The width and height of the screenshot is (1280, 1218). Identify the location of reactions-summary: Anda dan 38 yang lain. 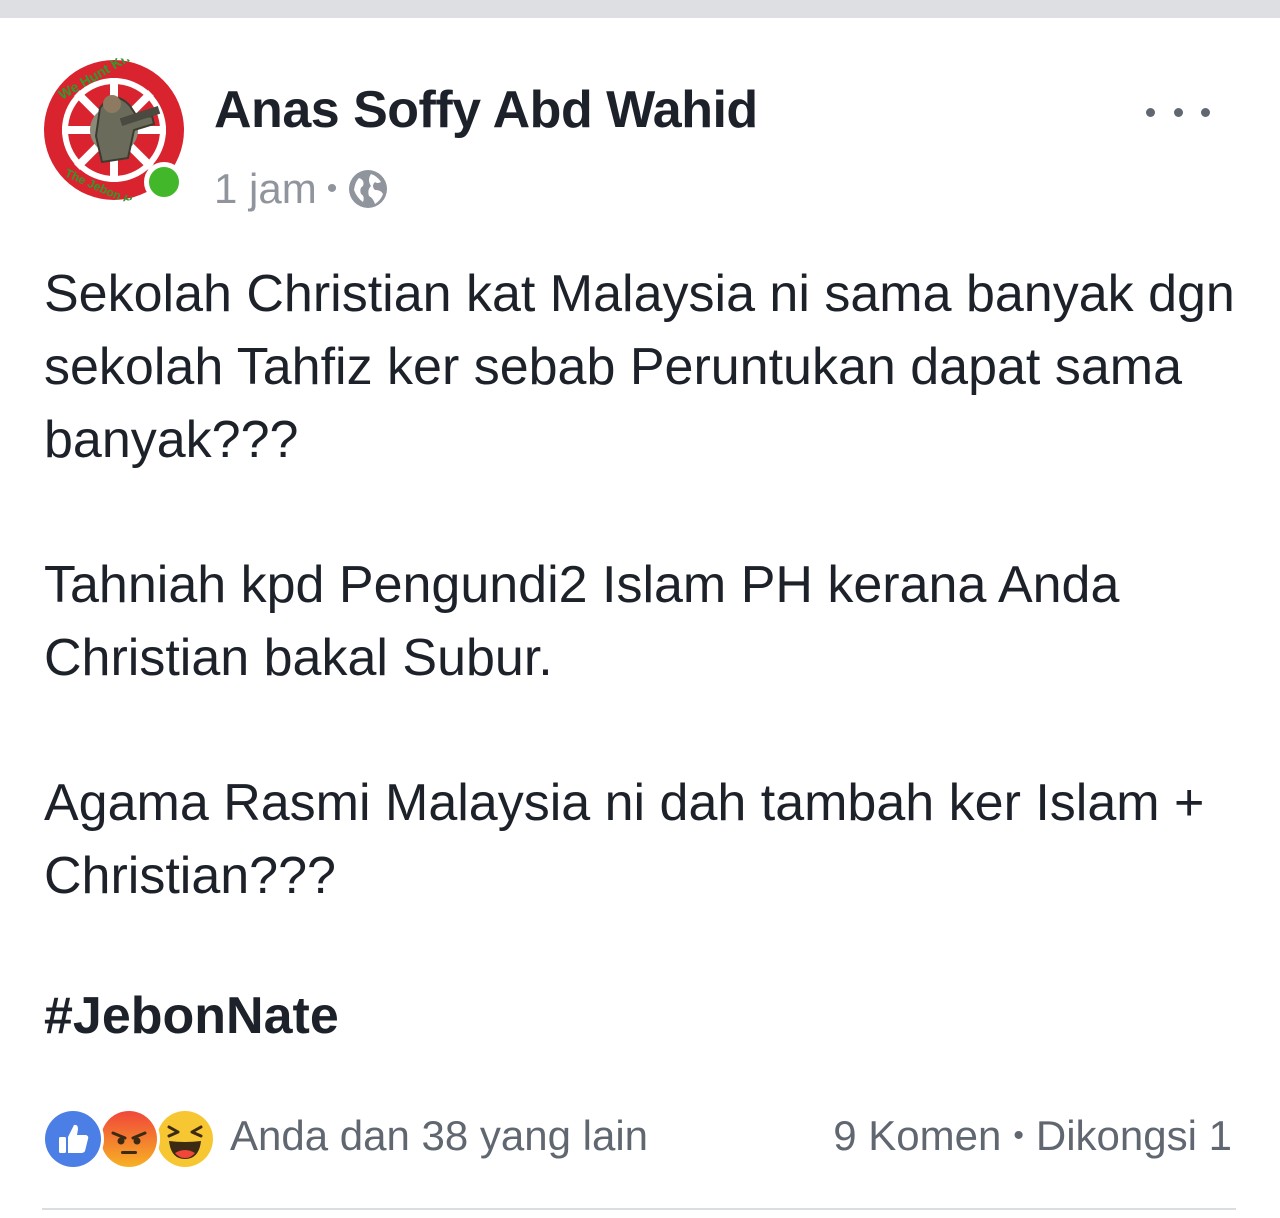
(345, 1138).